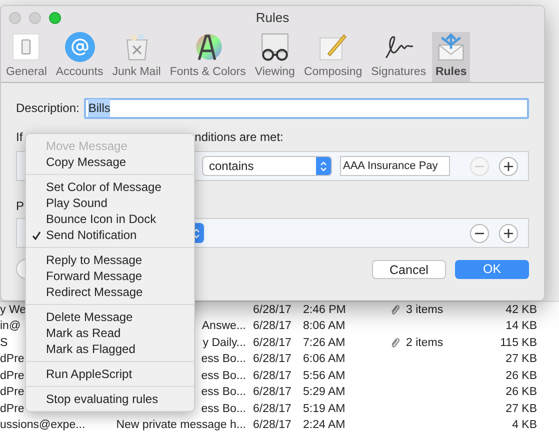  Describe the element at coordinates (399, 57) in the screenshot. I see `toolbar-tab: Signatures` at that location.